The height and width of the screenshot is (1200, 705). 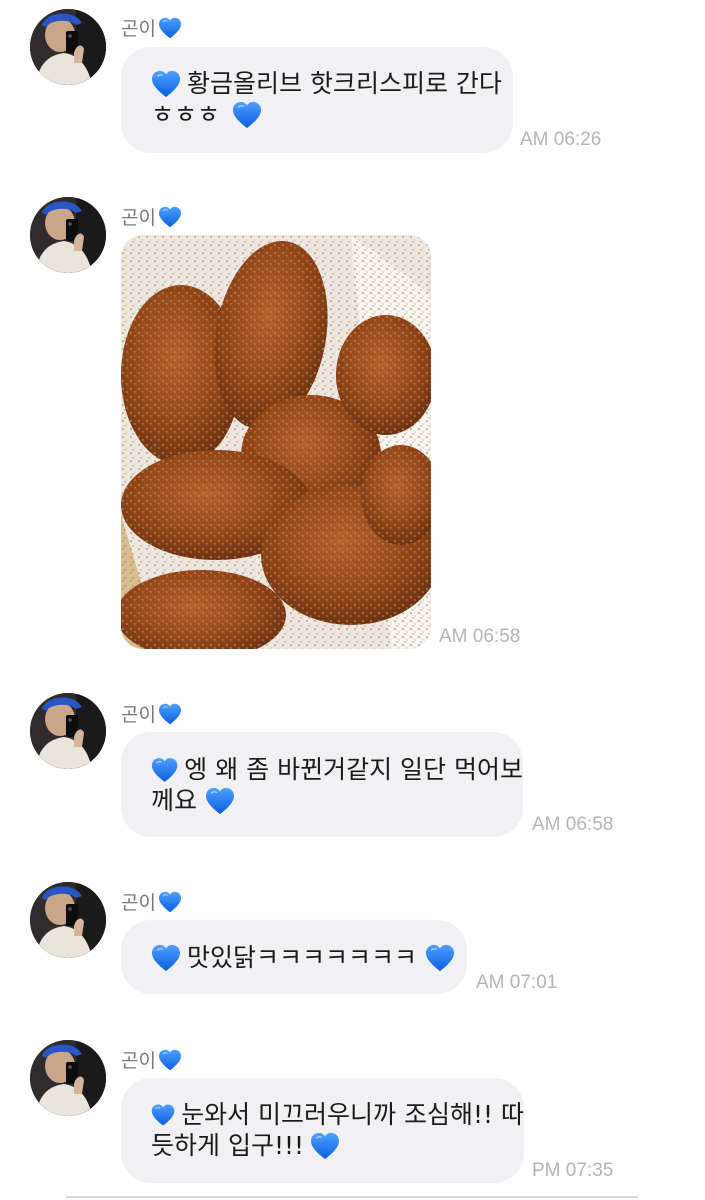 I want to click on message-bubble: 황금올리브 핫크리스피로 간다 ㅎㅎㅎ, so click(x=317, y=100).